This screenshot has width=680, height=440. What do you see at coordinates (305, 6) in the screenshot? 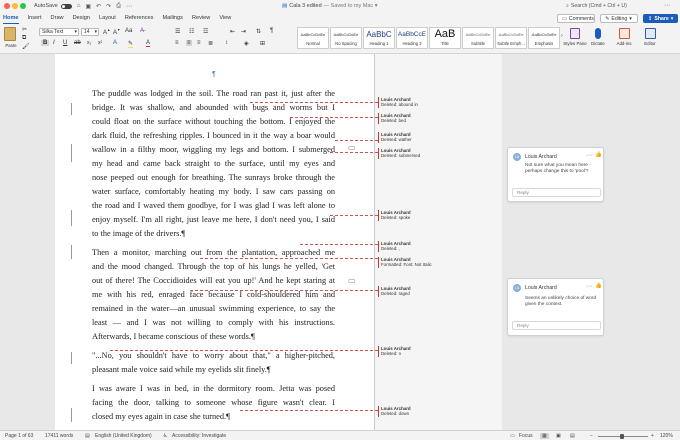
I see `document-title: Cala 3 edited` at bounding box center [305, 6].